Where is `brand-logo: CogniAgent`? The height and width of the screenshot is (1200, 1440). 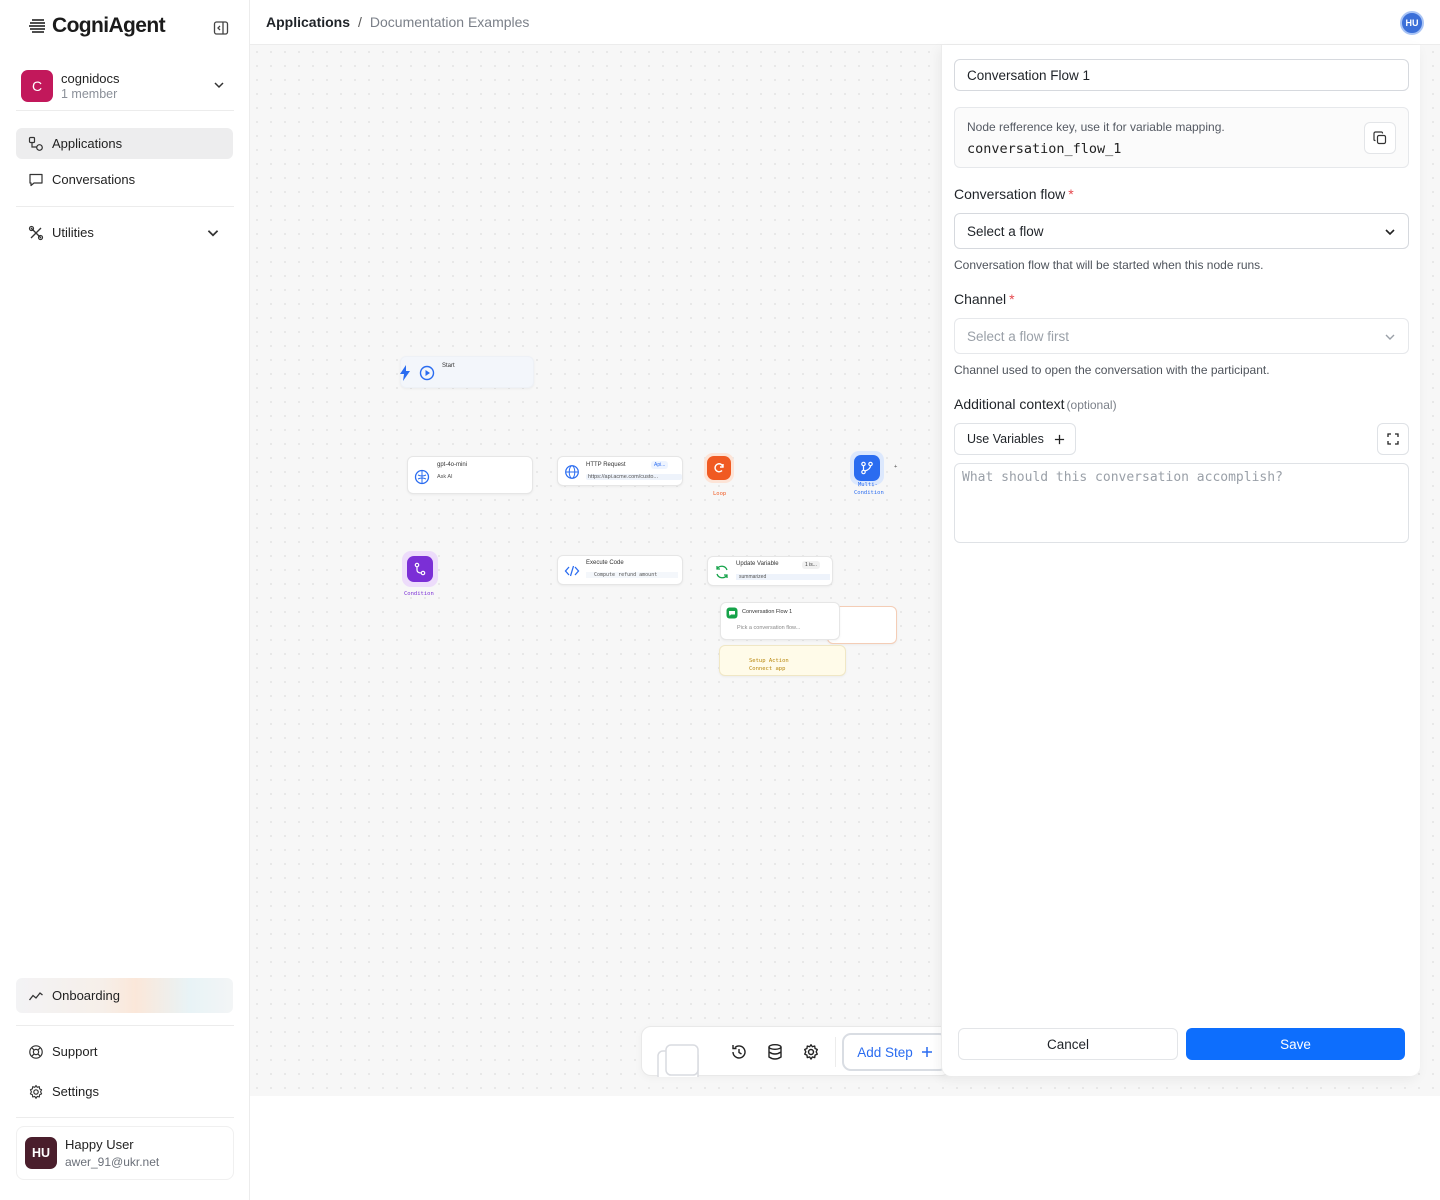 brand-logo: CogniAgent is located at coordinates (97, 26).